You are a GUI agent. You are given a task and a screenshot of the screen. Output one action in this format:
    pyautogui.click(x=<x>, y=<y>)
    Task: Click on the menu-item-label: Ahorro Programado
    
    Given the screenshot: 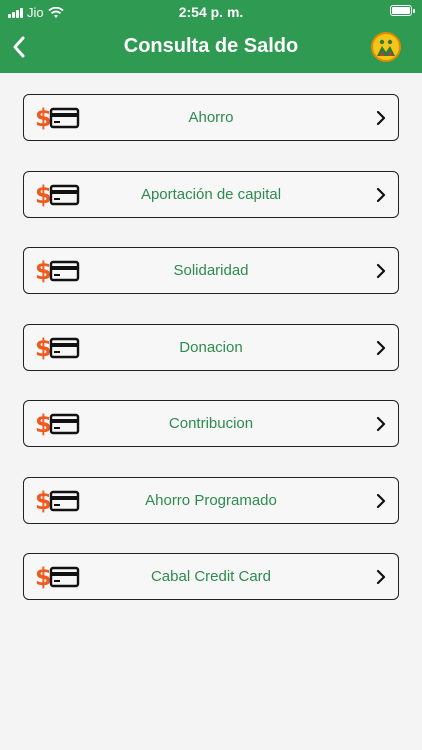 What is the action you would take?
    pyautogui.click(x=211, y=500)
    